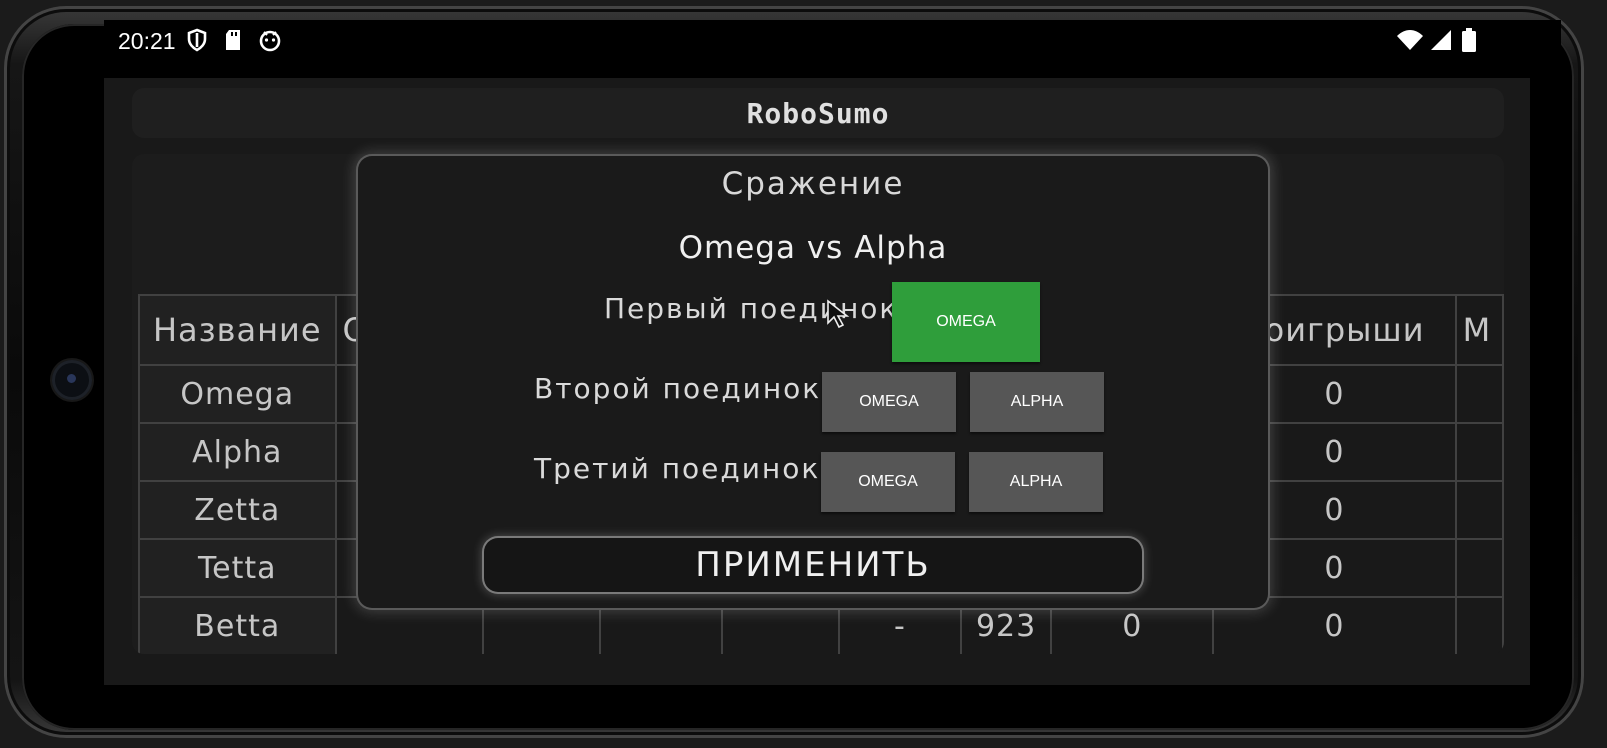 This screenshot has height=748, width=1607. Describe the element at coordinates (813, 565) in the screenshot. I see `apply-button: ПРИМЕНИТЬ` at that location.